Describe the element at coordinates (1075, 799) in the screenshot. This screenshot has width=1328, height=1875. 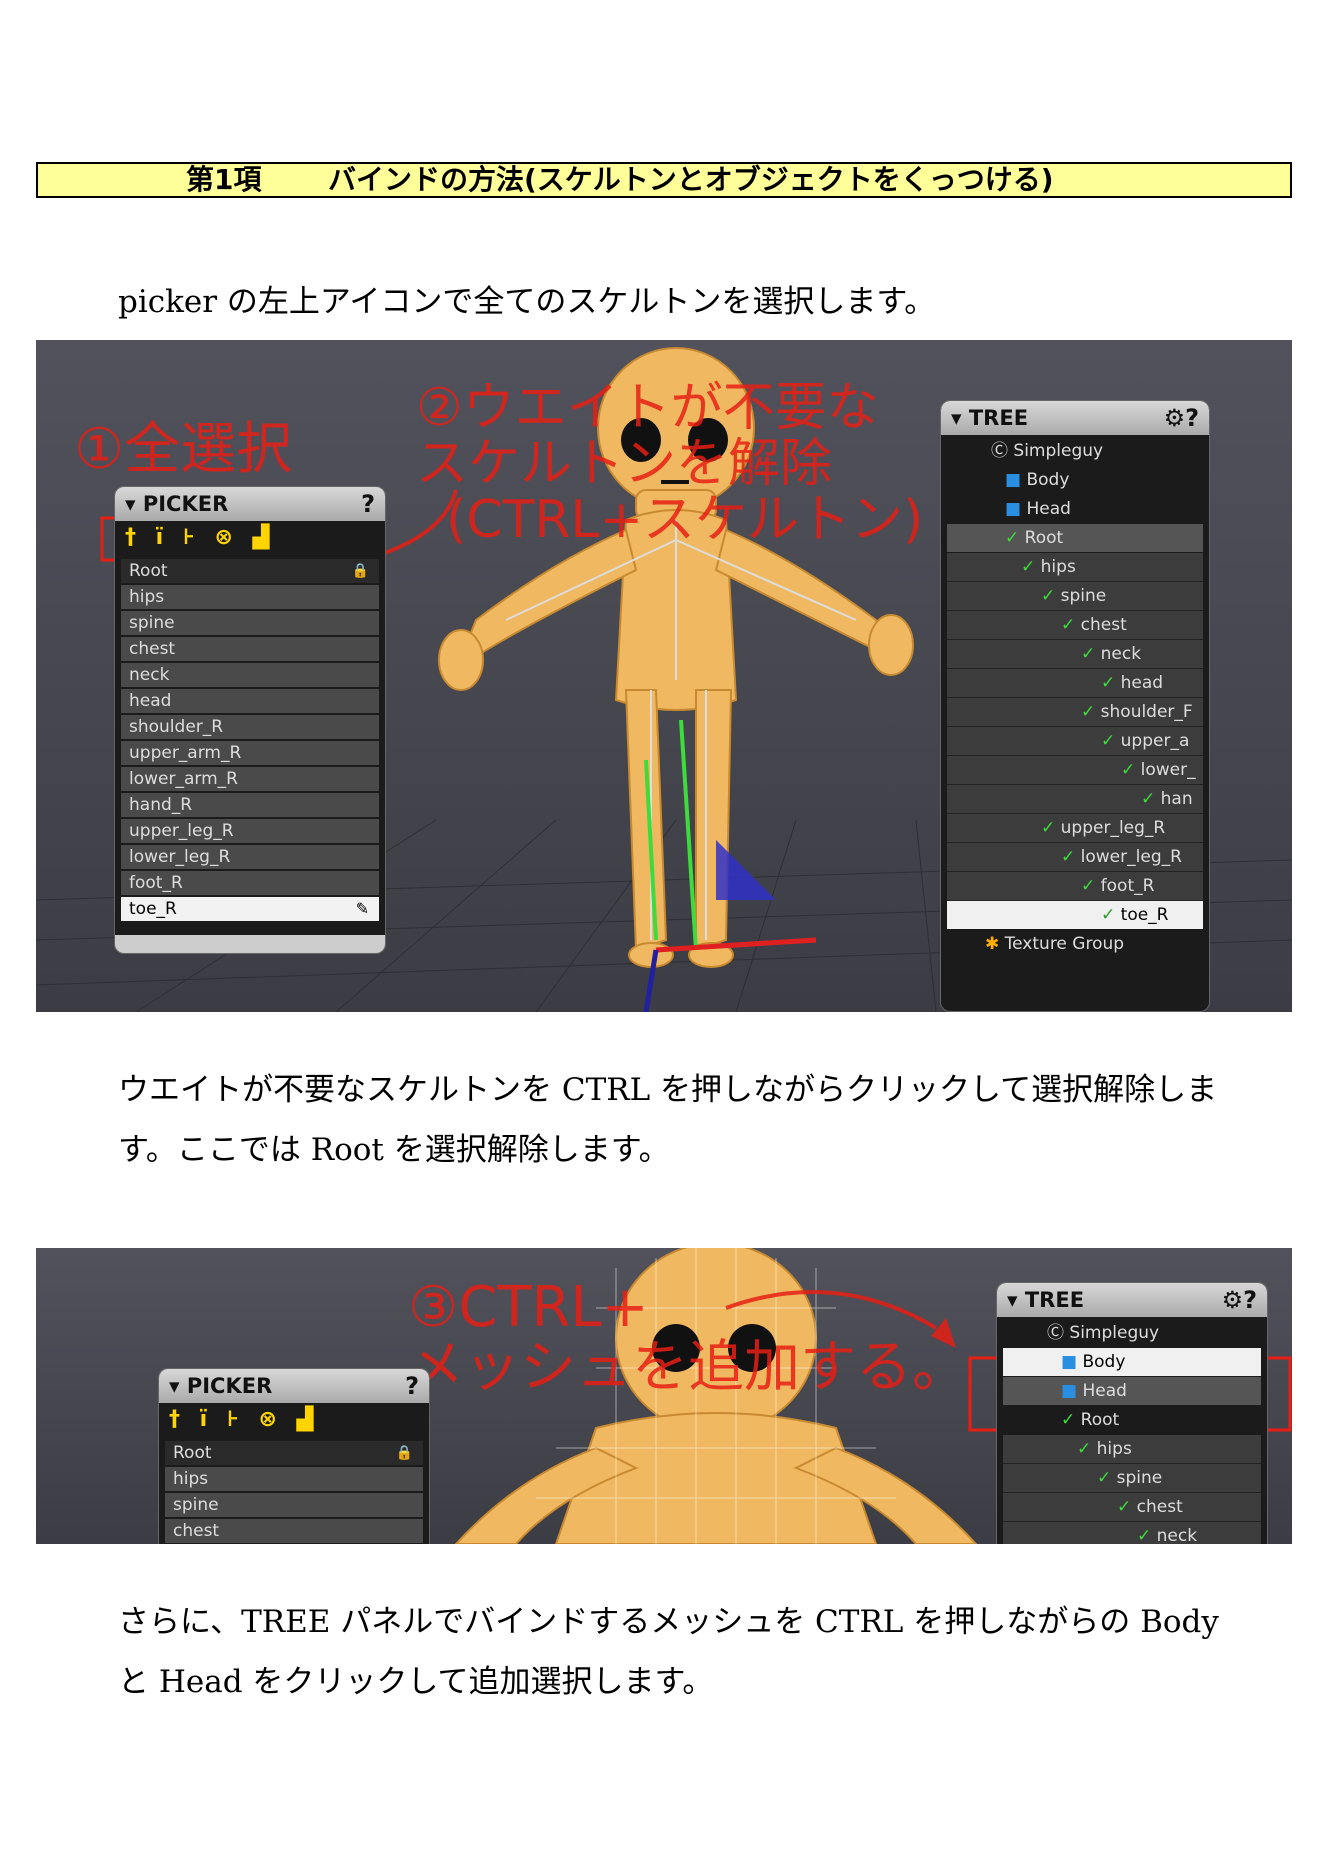
I see `tree-item: ✓ han` at that location.